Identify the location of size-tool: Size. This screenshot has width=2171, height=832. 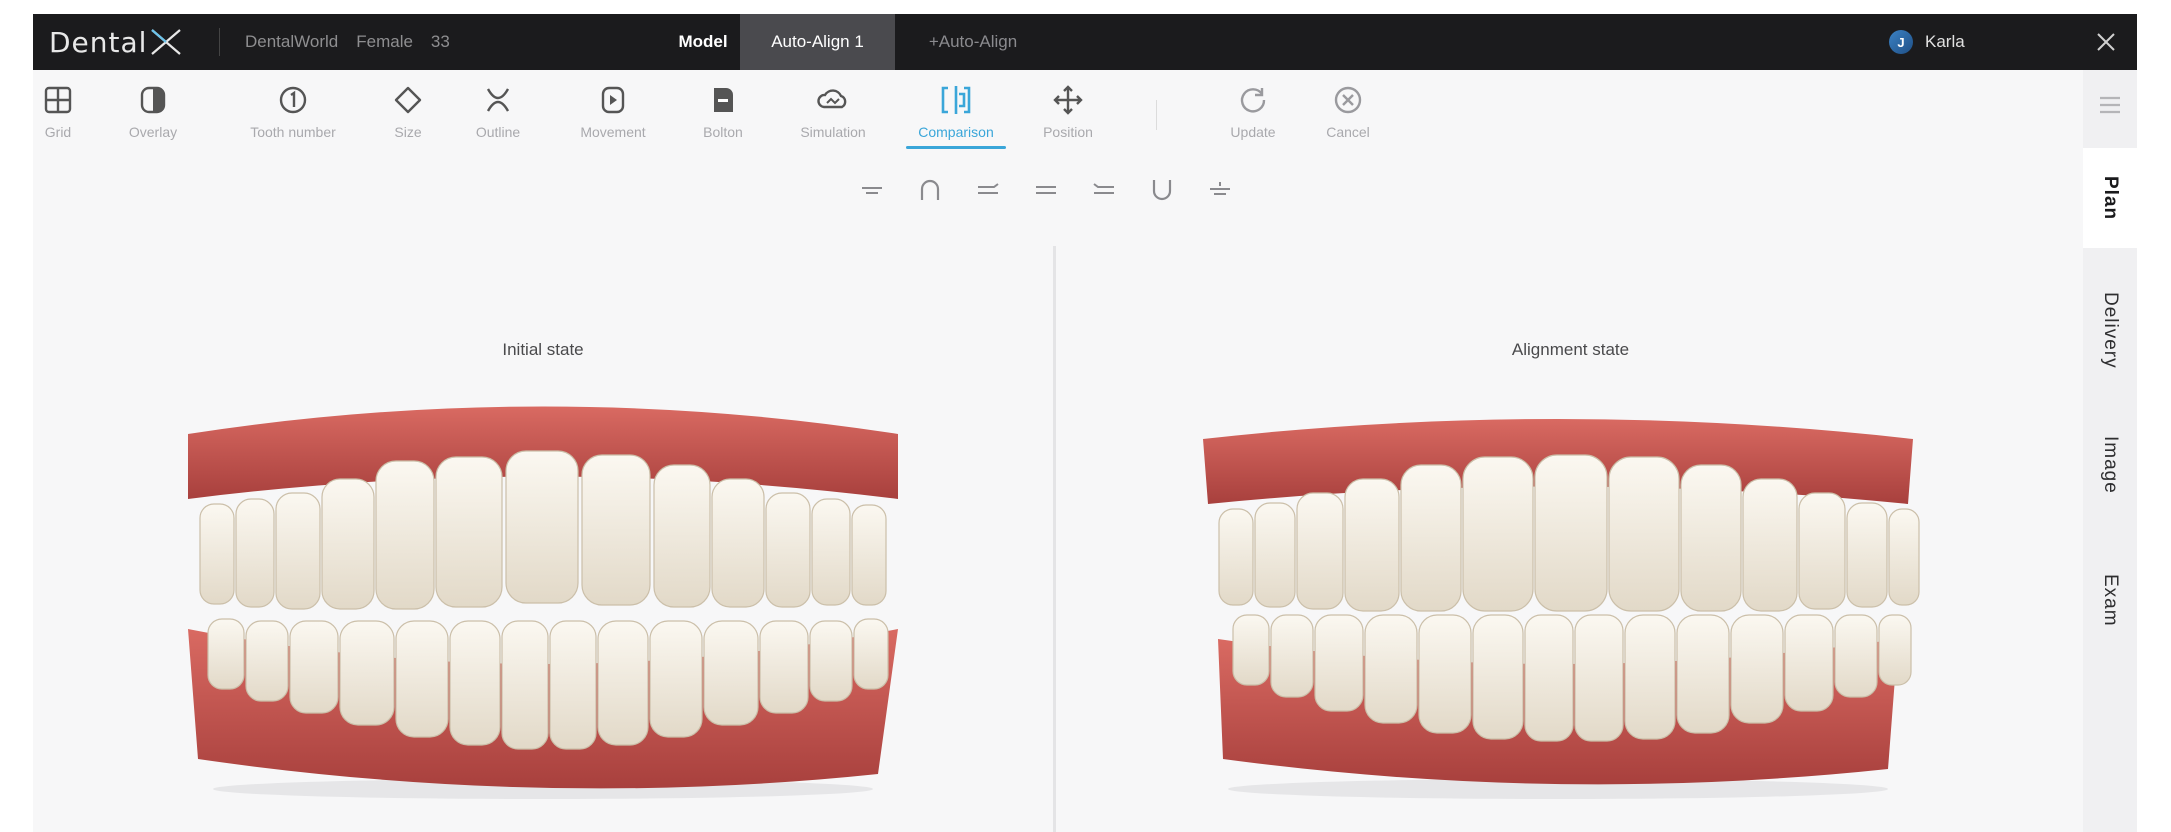
(408, 116).